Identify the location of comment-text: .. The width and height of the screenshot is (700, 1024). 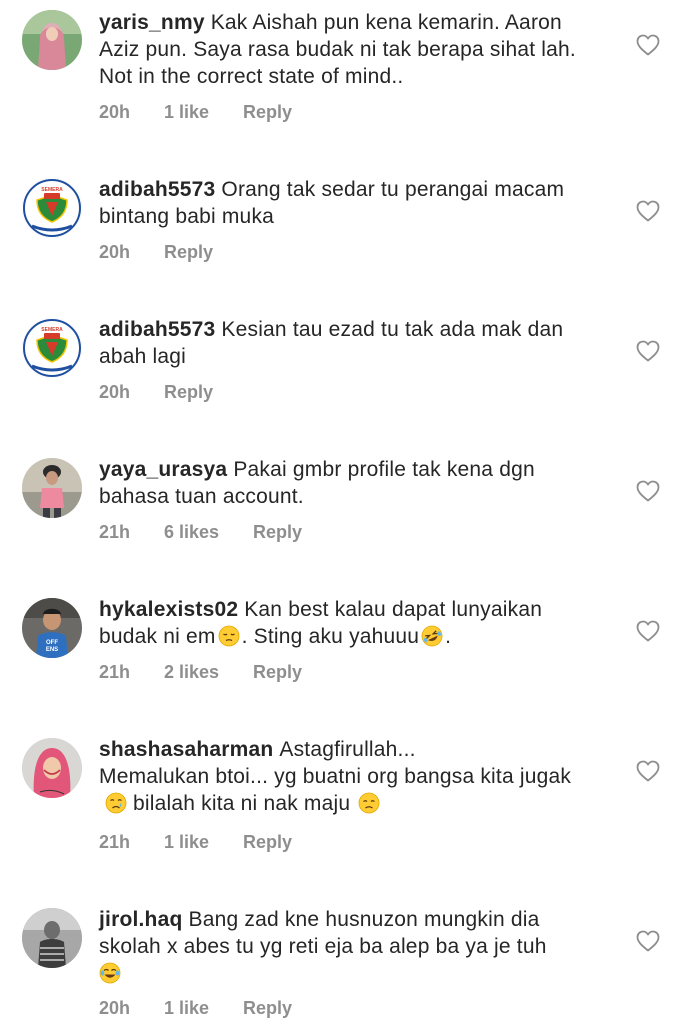
(448, 636).